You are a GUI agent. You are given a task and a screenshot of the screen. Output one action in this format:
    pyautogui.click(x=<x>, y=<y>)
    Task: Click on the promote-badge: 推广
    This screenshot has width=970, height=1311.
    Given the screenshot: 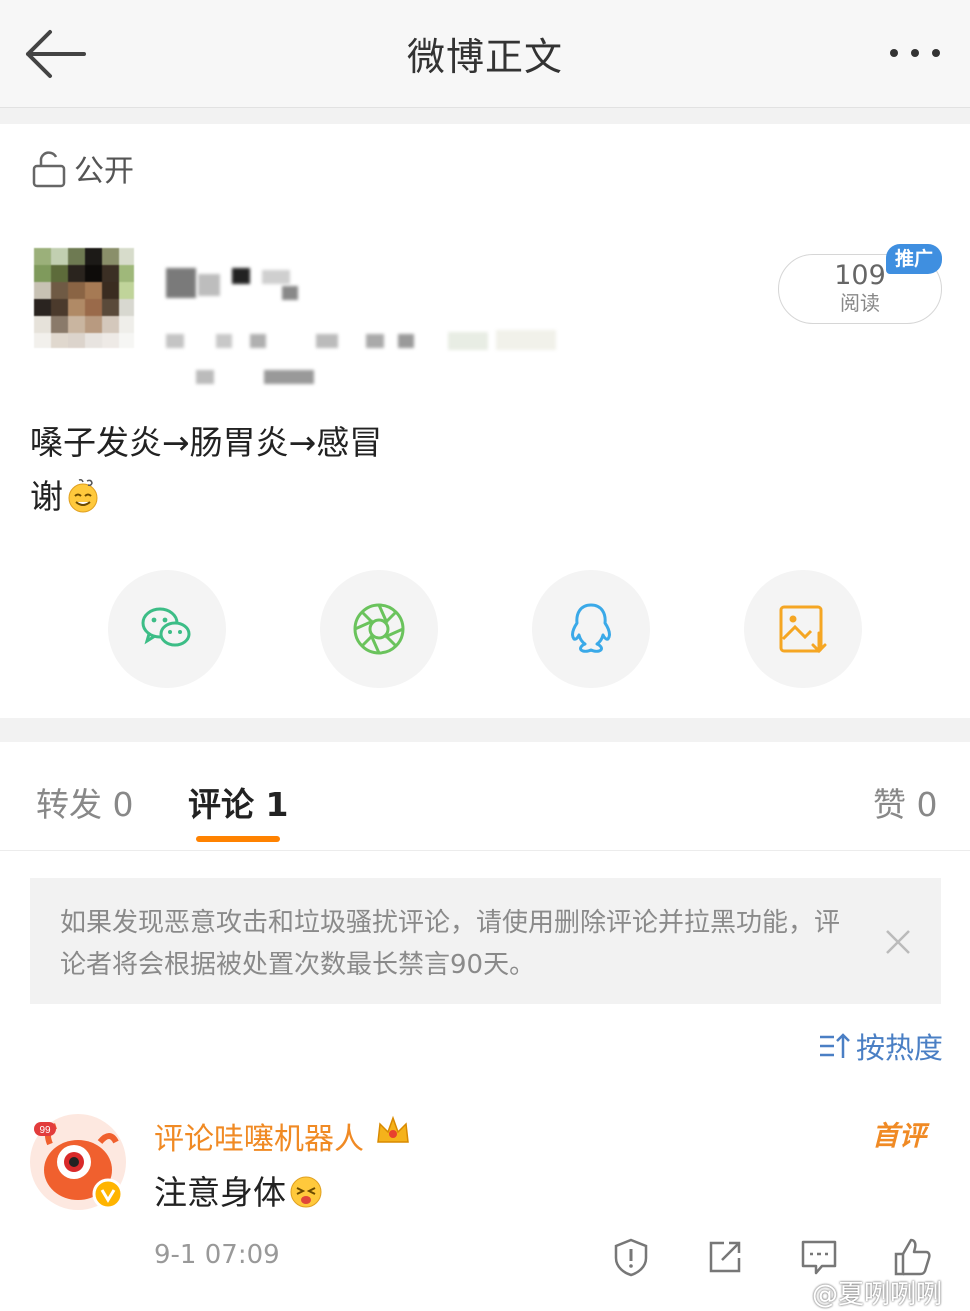 What is the action you would take?
    pyautogui.click(x=914, y=259)
    